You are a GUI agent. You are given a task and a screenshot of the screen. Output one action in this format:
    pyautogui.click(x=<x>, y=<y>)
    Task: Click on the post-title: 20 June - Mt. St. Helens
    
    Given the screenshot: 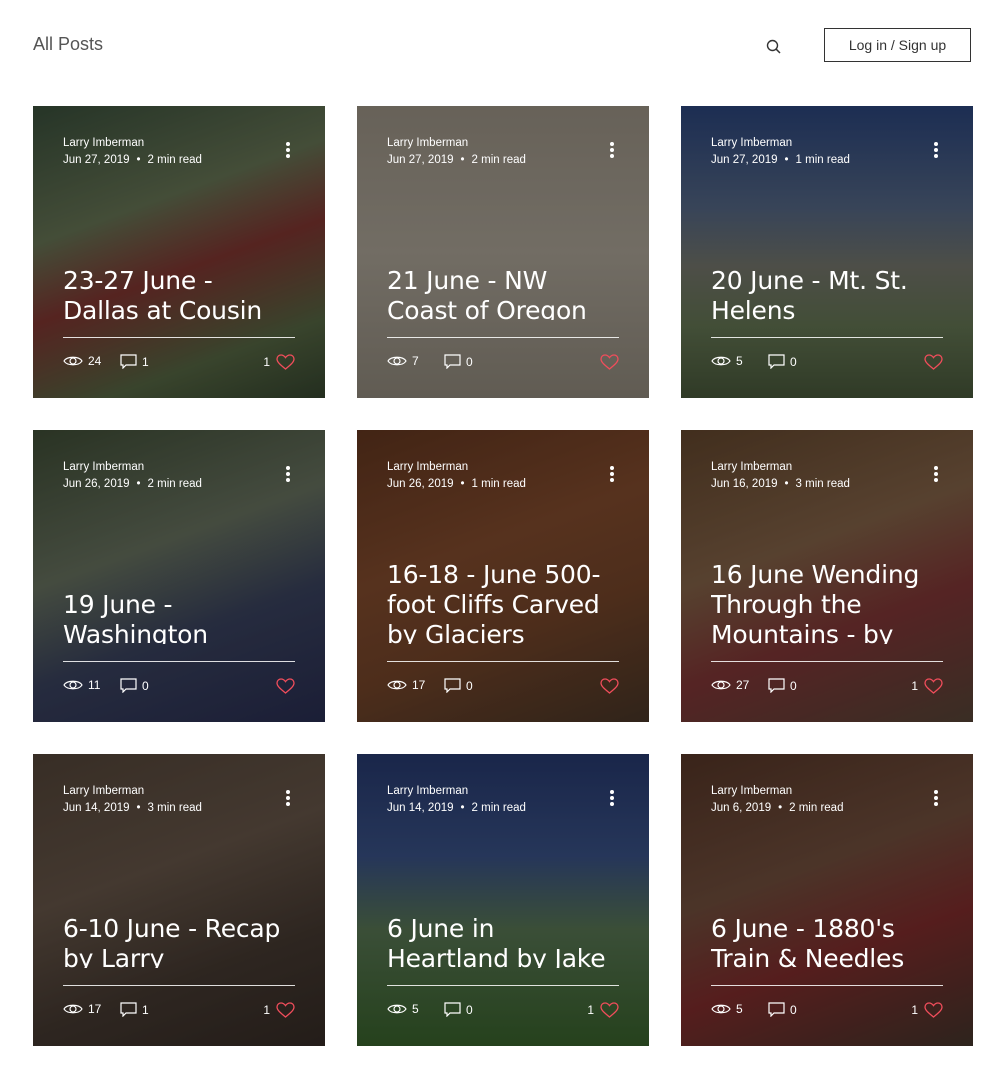 What is the action you would take?
    pyautogui.click(x=827, y=293)
    